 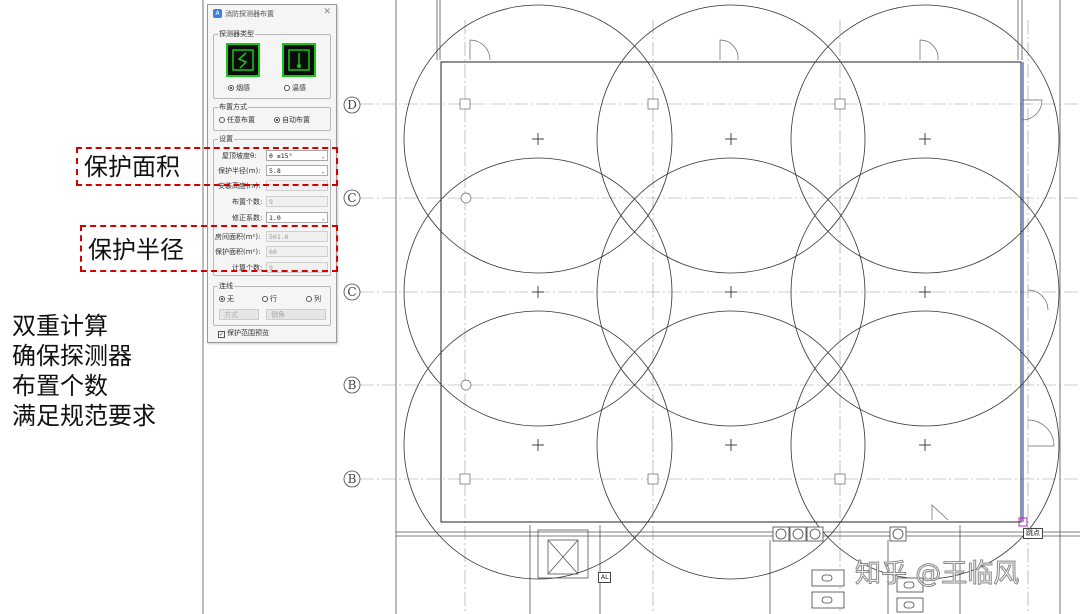 What do you see at coordinates (72, 356) in the screenshot?
I see `note-line-2: 确保探测器` at bounding box center [72, 356].